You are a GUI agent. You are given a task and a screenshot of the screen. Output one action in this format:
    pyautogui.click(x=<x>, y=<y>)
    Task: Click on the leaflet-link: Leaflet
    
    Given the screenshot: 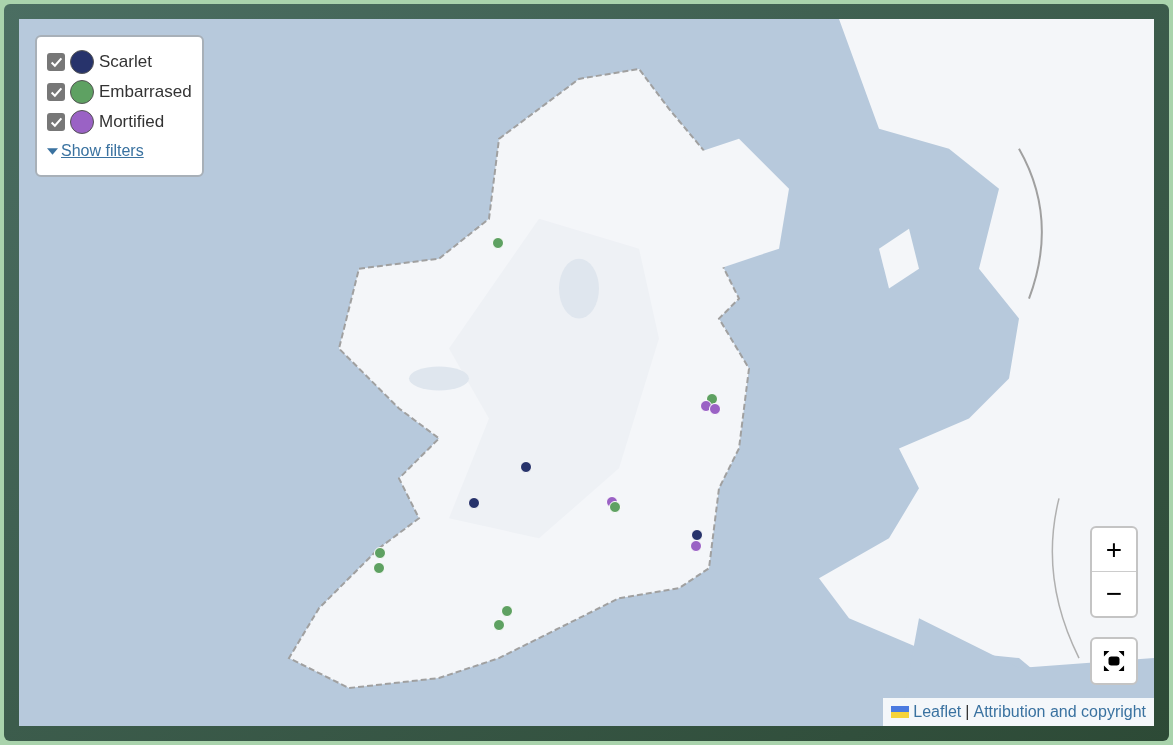 What is the action you would take?
    pyautogui.click(x=937, y=712)
    